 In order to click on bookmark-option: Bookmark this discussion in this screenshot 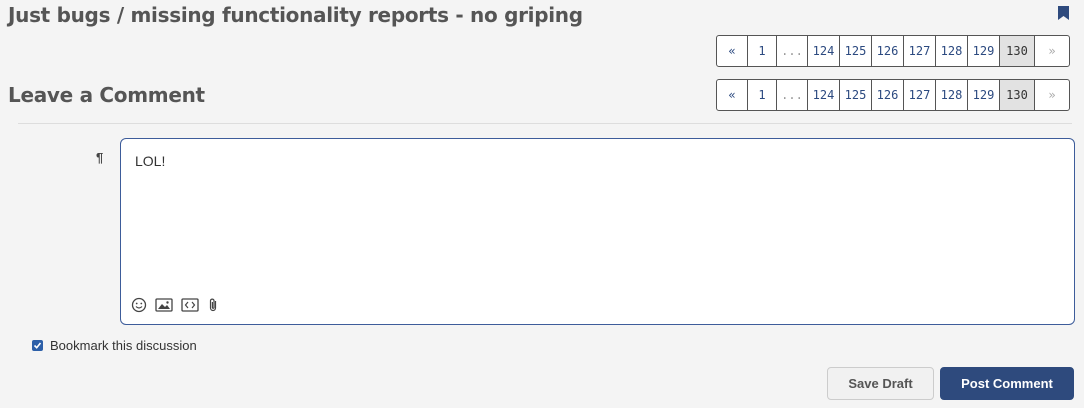, I will do `click(114, 345)`.